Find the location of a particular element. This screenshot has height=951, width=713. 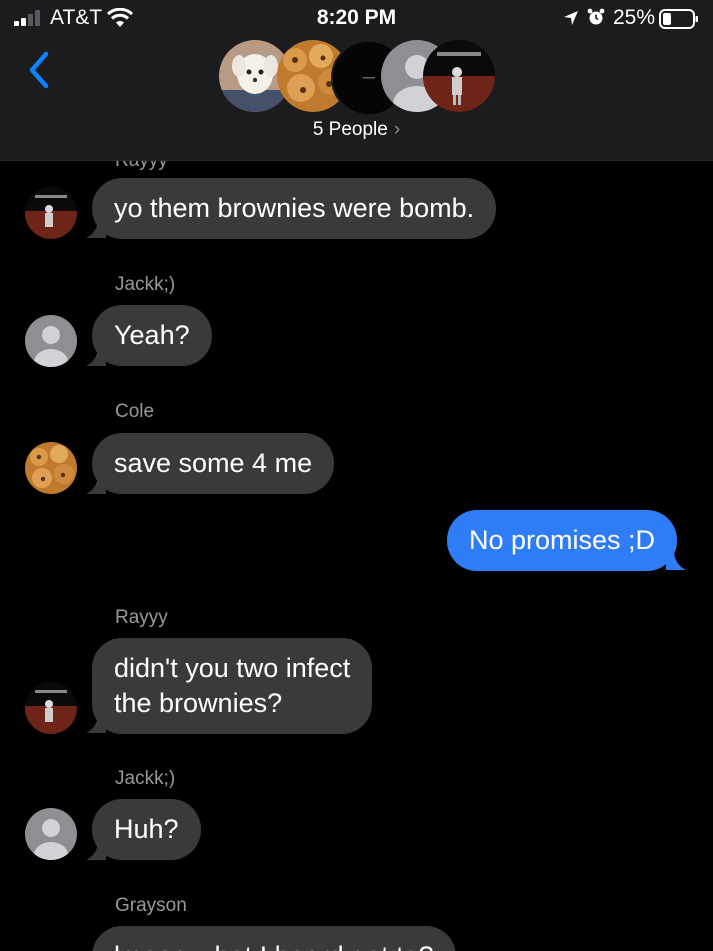

message-bubble: Huh? is located at coordinates (146, 829).